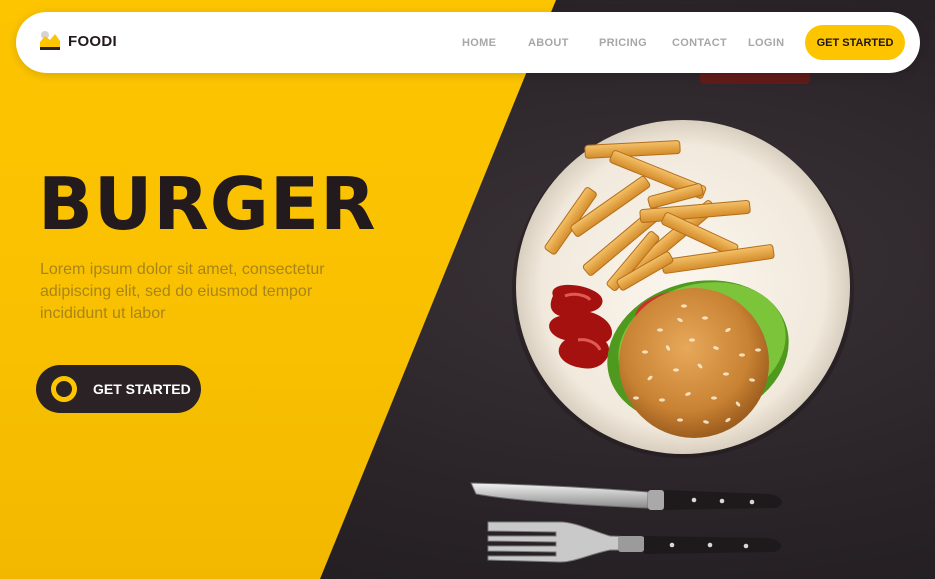 This screenshot has width=935, height=579. What do you see at coordinates (699, 43) in the screenshot?
I see `nav-link-contact: CONTACT` at bounding box center [699, 43].